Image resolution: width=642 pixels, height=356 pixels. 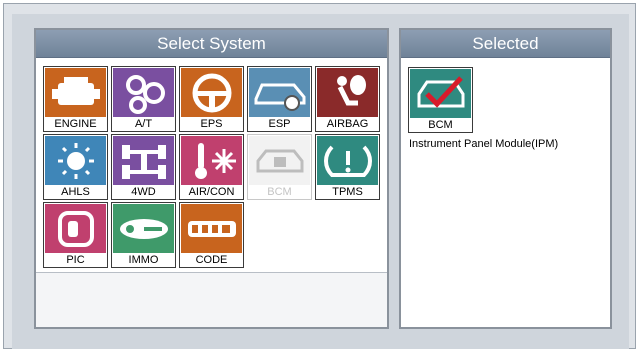 What do you see at coordinates (211, 260) in the screenshot?
I see `system-tile-label: CODE` at bounding box center [211, 260].